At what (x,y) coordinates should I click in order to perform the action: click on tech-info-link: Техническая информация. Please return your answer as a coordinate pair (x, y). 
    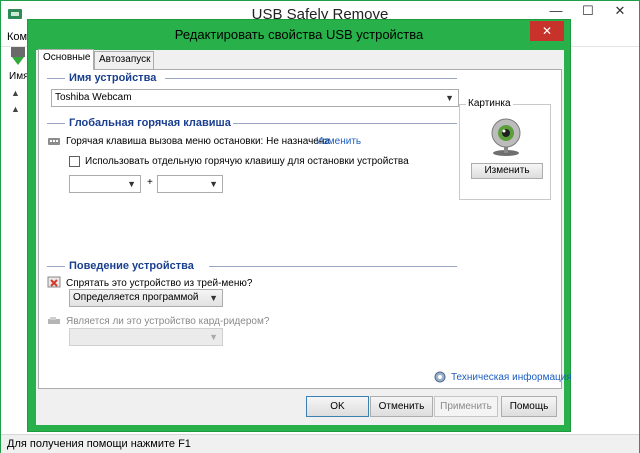
    Looking at the image, I should click on (511, 377).